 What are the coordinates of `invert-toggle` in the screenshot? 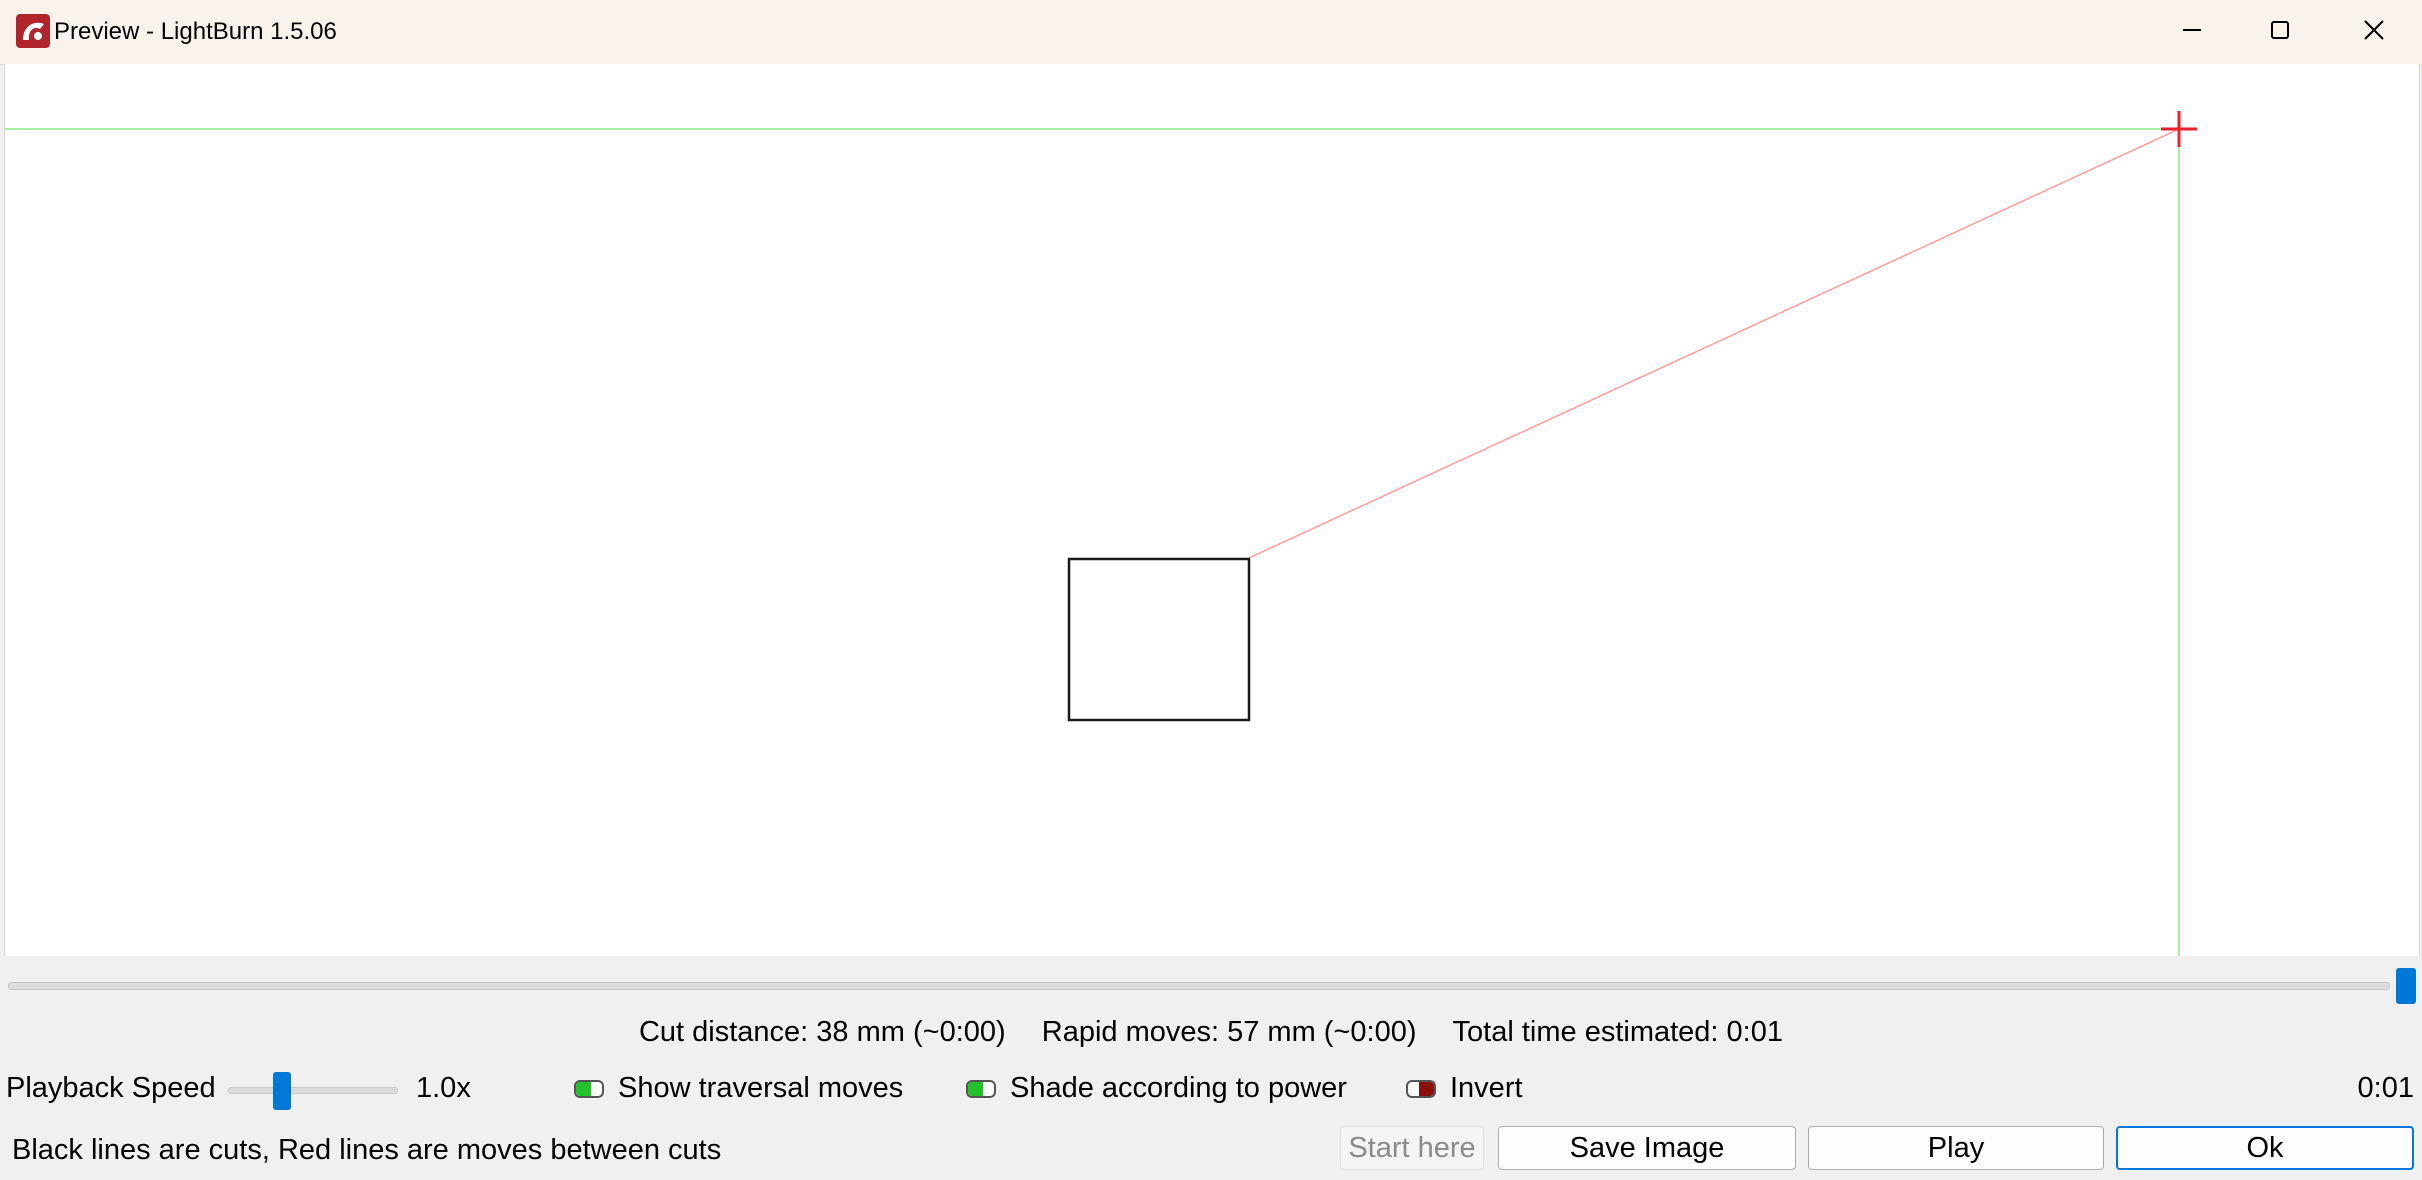 It's located at (1421, 1089).